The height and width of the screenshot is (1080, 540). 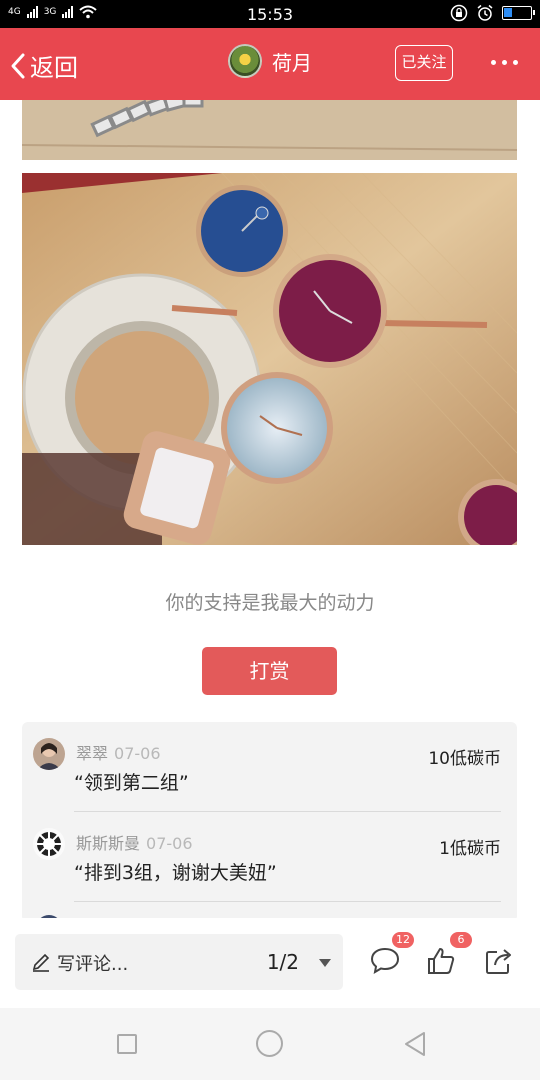 I want to click on back-button: 返回, so click(x=44, y=65).